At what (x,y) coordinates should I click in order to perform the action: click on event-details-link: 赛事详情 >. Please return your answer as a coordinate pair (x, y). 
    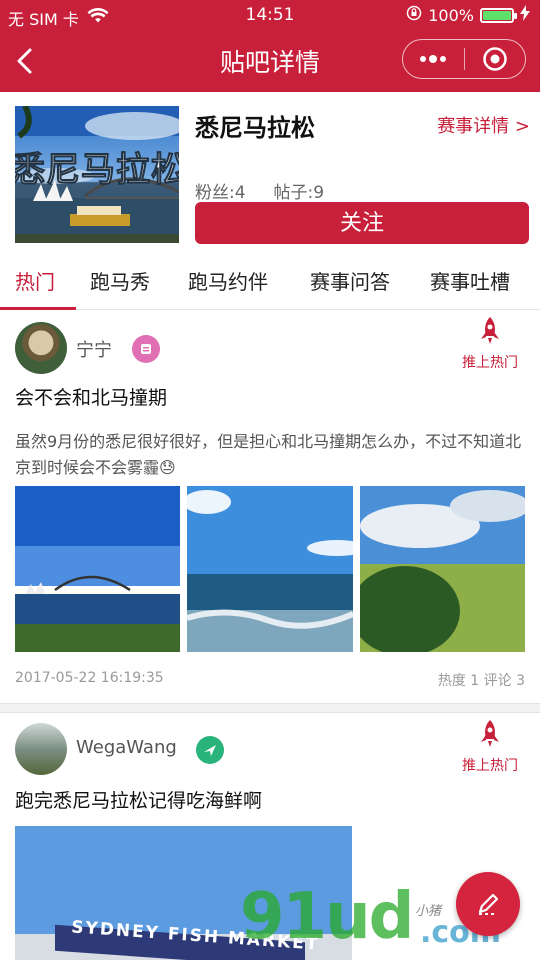
    Looking at the image, I should click on (483, 125).